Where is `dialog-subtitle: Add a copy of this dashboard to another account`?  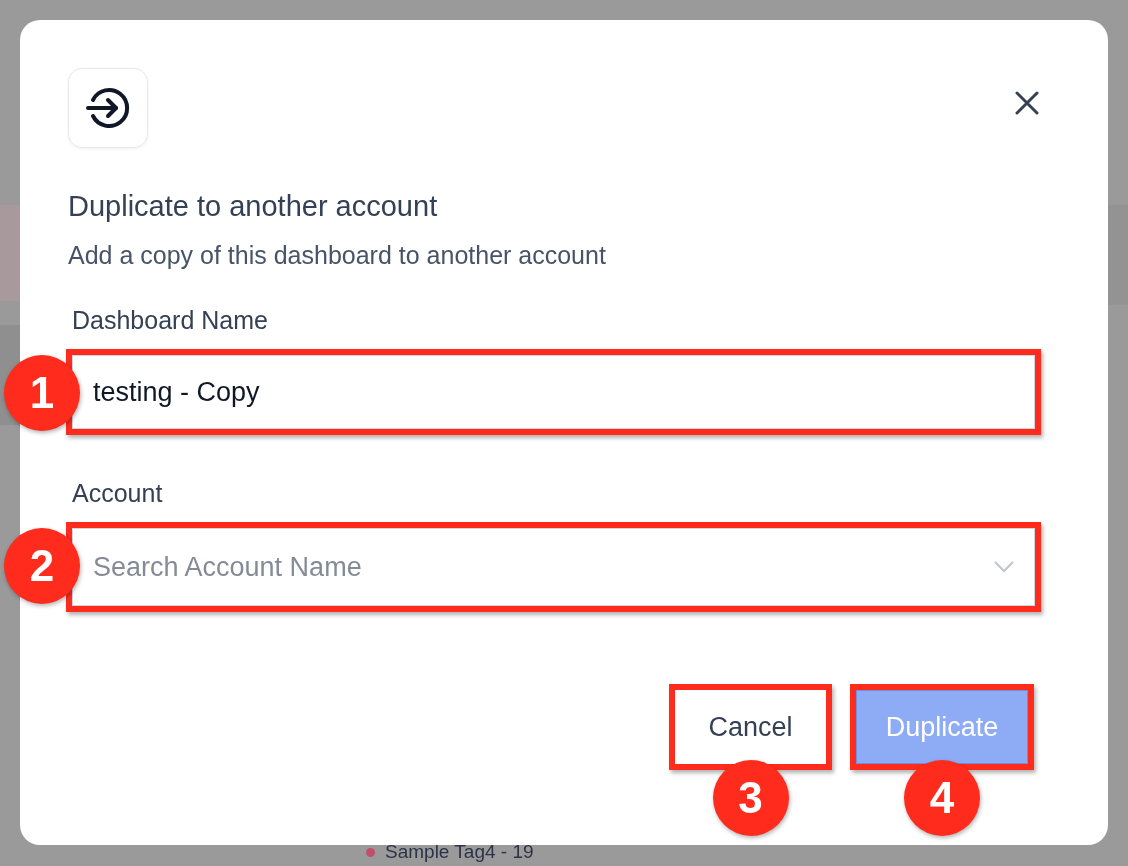
dialog-subtitle: Add a copy of this dashboard to another account is located at coordinates (337, 255).